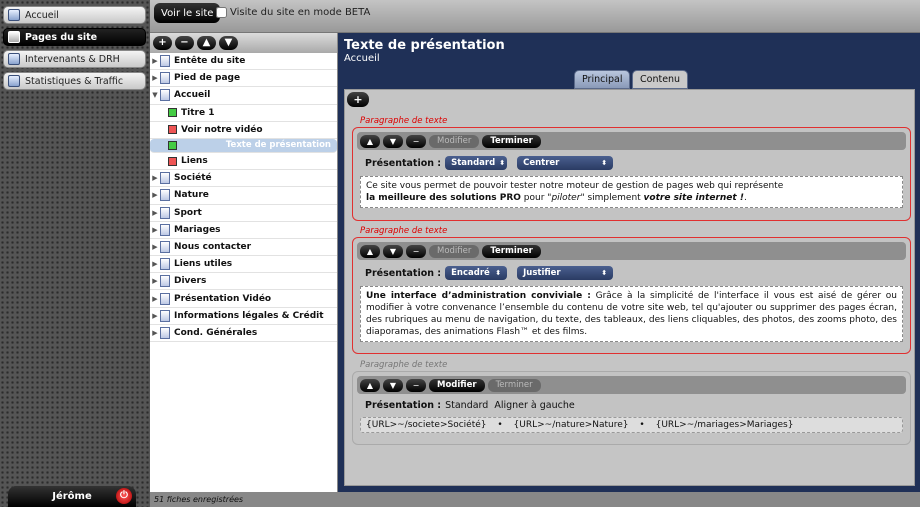 The image size is (920, 507). Describe the element at coordinates (535, 16) in the screenshot. I see `top-bar: Voir le site Visite du site en mode BETA` at that location.